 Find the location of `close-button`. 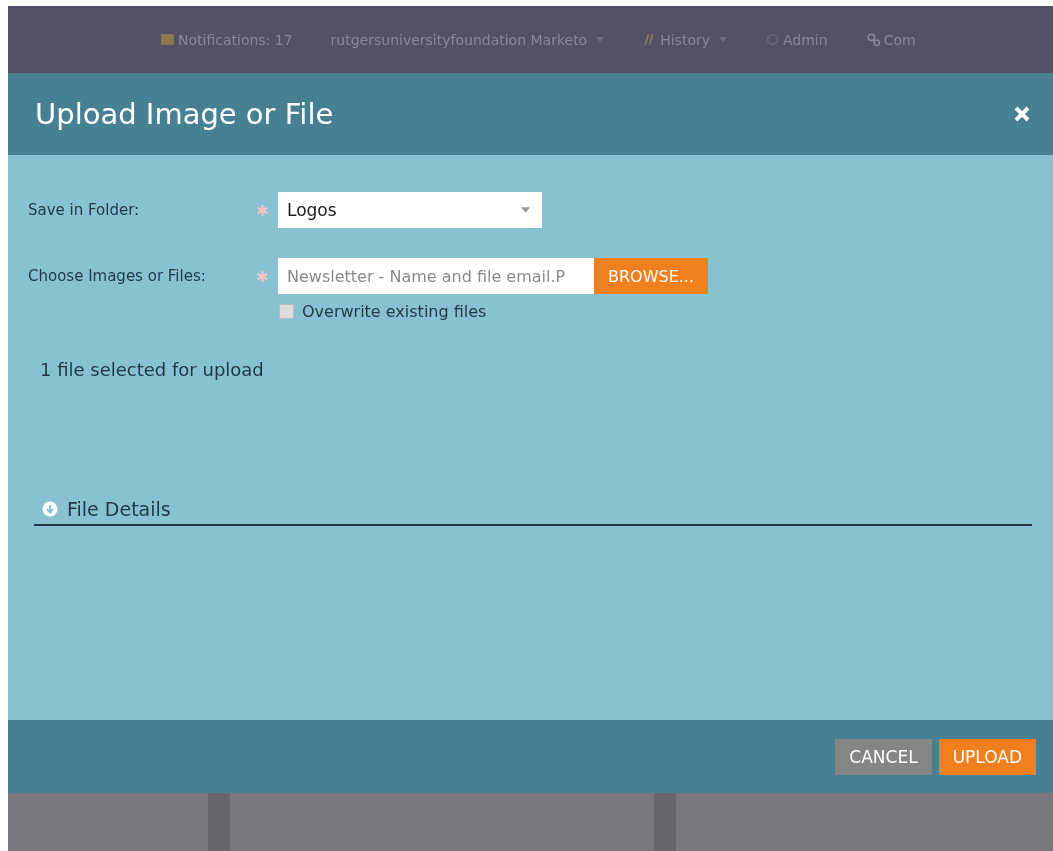

close-button is located at coordinates (1022, 114).